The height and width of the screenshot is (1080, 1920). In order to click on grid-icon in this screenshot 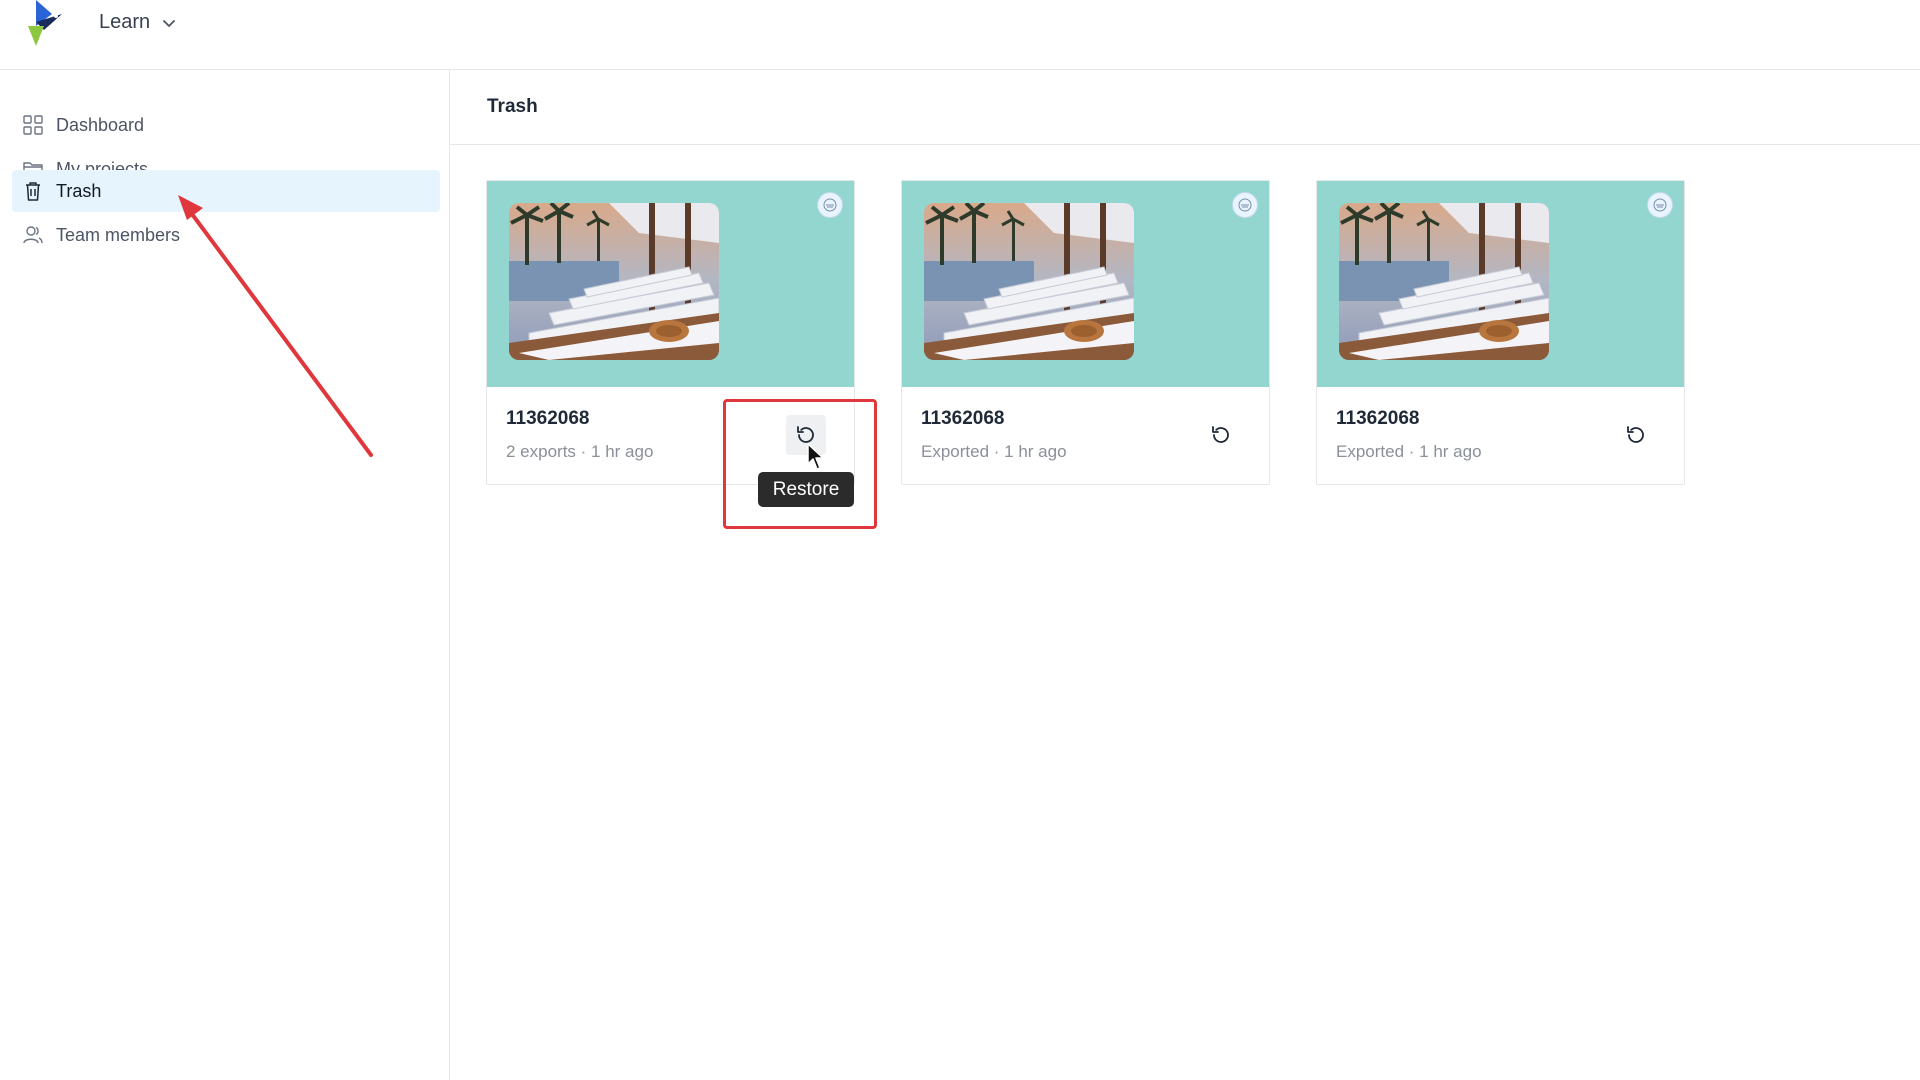, I will do `click(33, 125)`.